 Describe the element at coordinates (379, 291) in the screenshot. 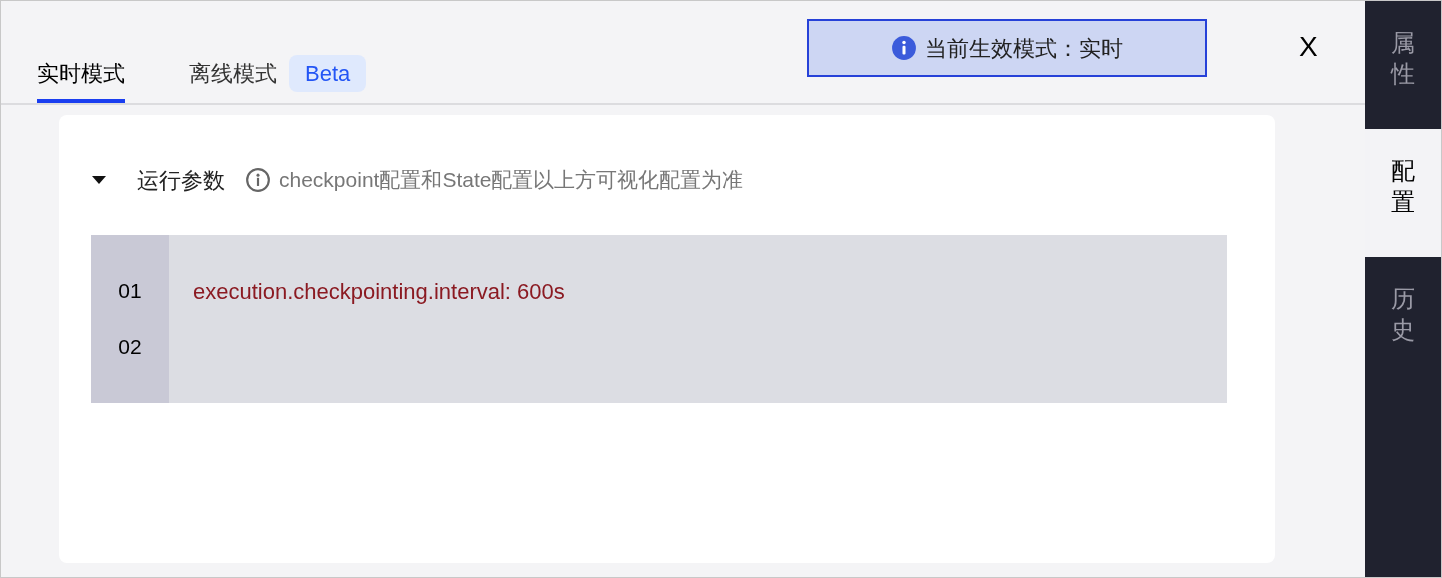

I see `code-line: execution.checkpointing.interval: 600s` at that location.